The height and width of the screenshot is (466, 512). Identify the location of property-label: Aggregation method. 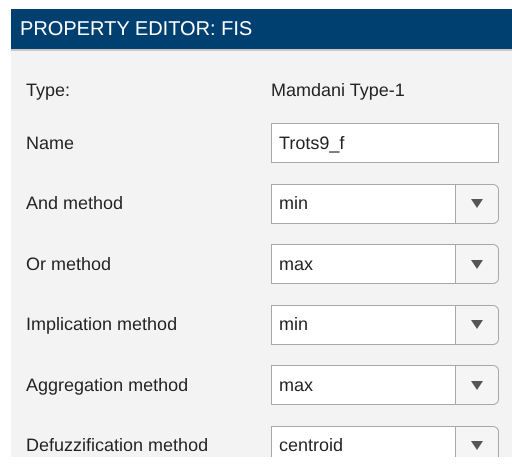
(108, 385).